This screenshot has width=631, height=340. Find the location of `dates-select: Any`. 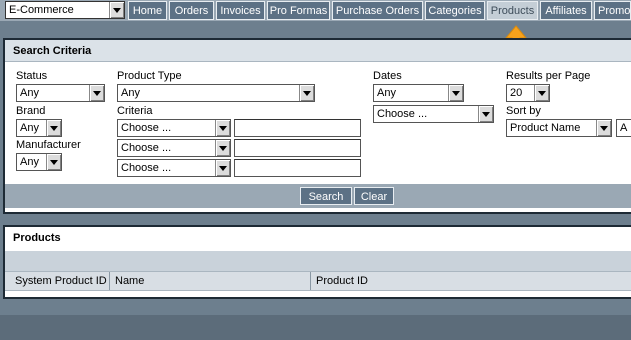

dates-select: Any is located at coordinates (418, 93).